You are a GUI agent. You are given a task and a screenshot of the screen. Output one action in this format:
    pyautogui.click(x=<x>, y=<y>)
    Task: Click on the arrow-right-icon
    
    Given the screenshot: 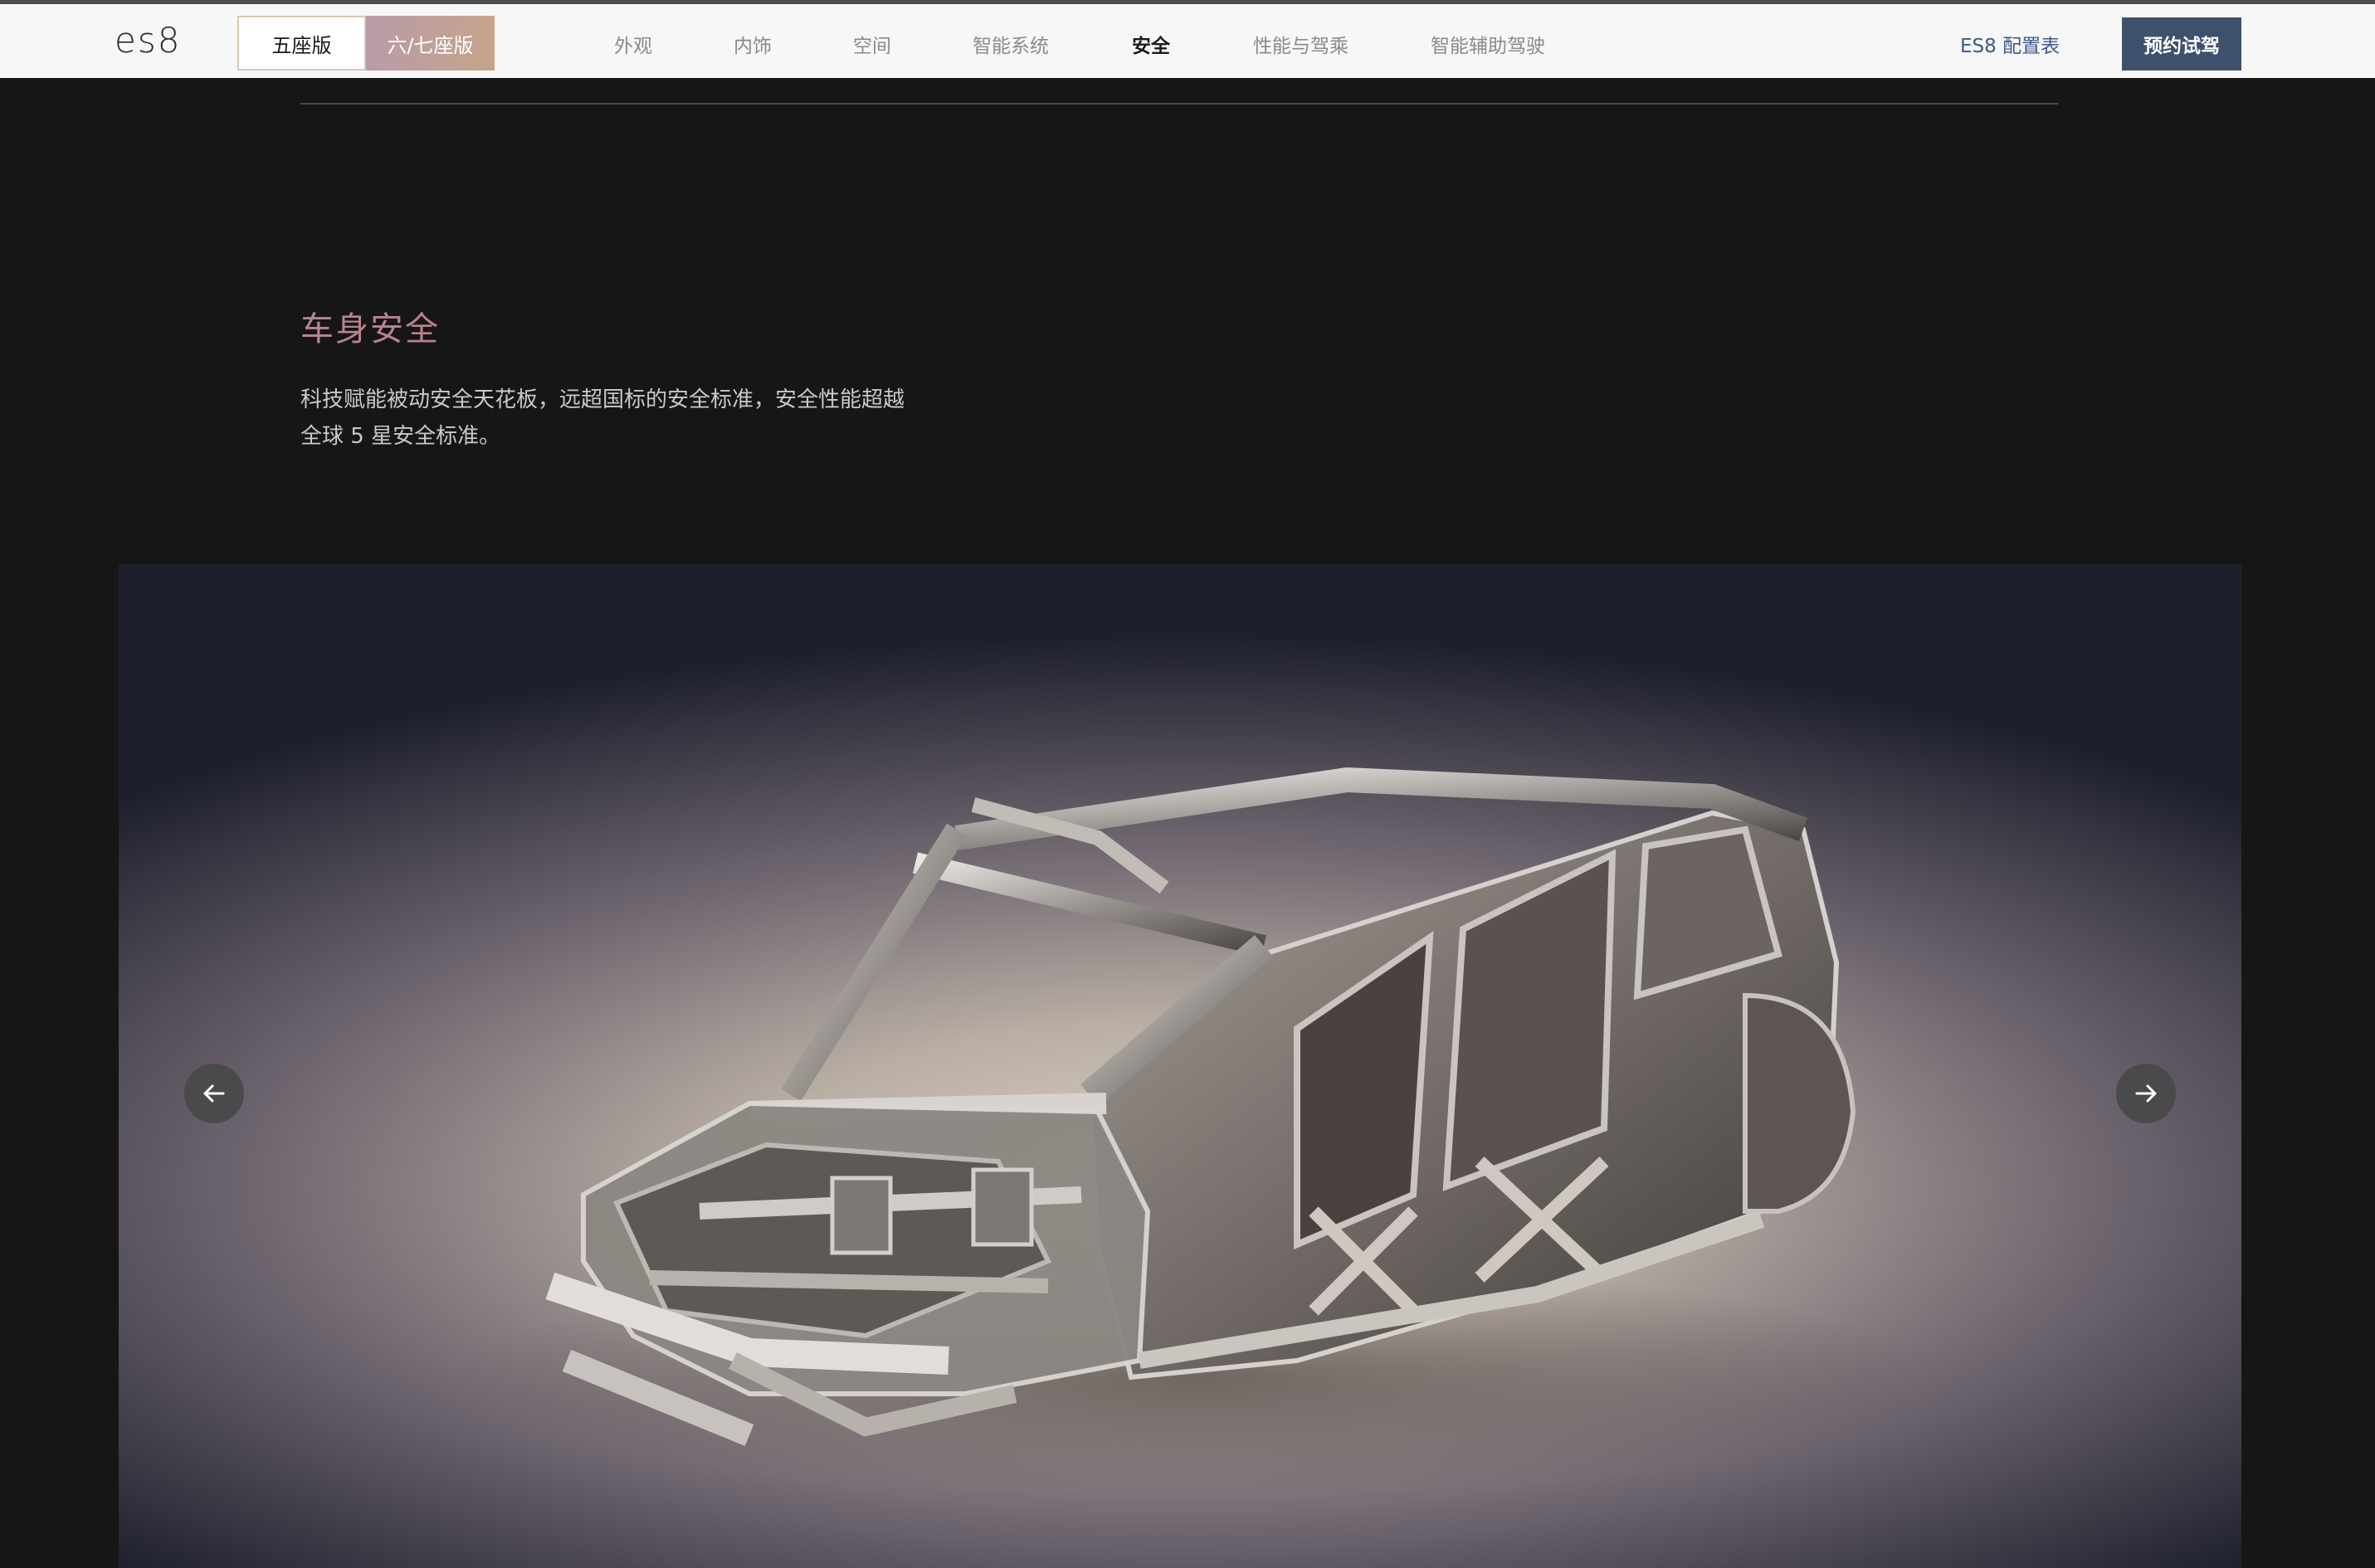 What is the action you would take?
    pyautogui.click(x=2146, y=1093)
    